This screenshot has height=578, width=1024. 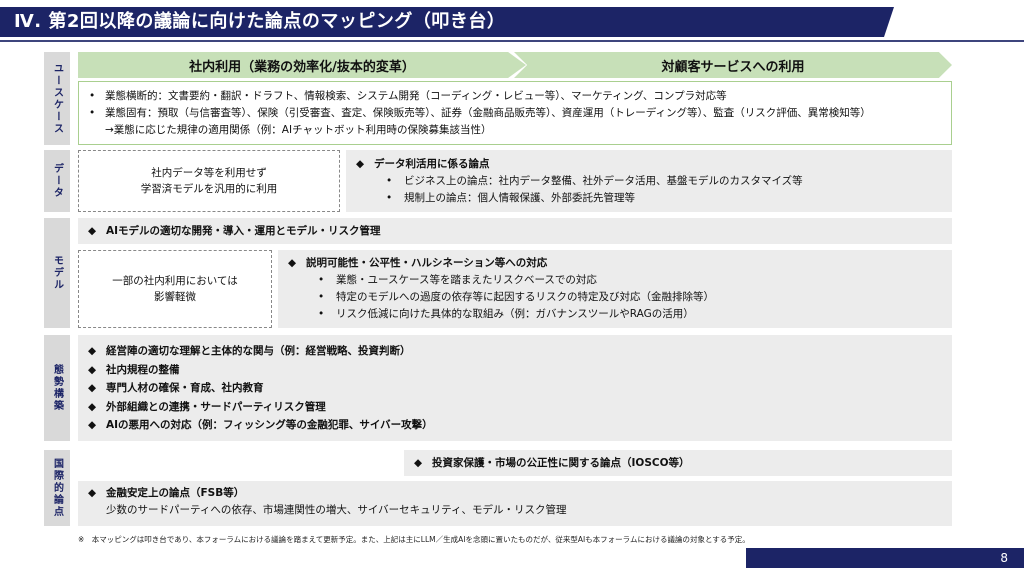 What do you see at coordinates (733, 65) in the screenshot?
I see `header-customer-service: 対顧客サービスへの利用` at bounding box center [733, 65].